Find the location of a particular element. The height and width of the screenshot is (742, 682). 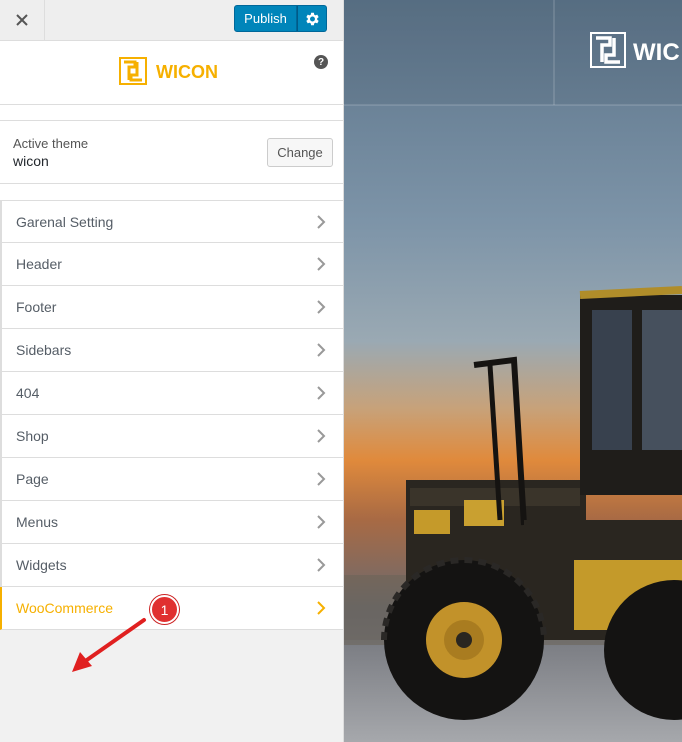

menu-spacer is located at coordinates (171, 192).